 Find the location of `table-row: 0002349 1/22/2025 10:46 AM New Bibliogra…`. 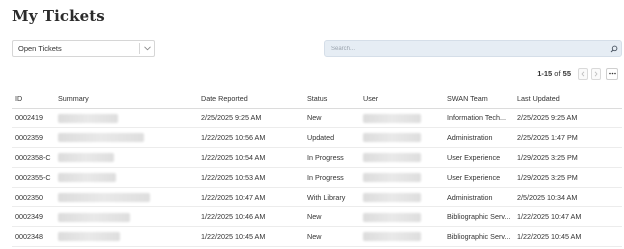

table-row: 0002349 1/22/2025 10:46 AM New Bibliogra… is located at coordinates (317, 217).